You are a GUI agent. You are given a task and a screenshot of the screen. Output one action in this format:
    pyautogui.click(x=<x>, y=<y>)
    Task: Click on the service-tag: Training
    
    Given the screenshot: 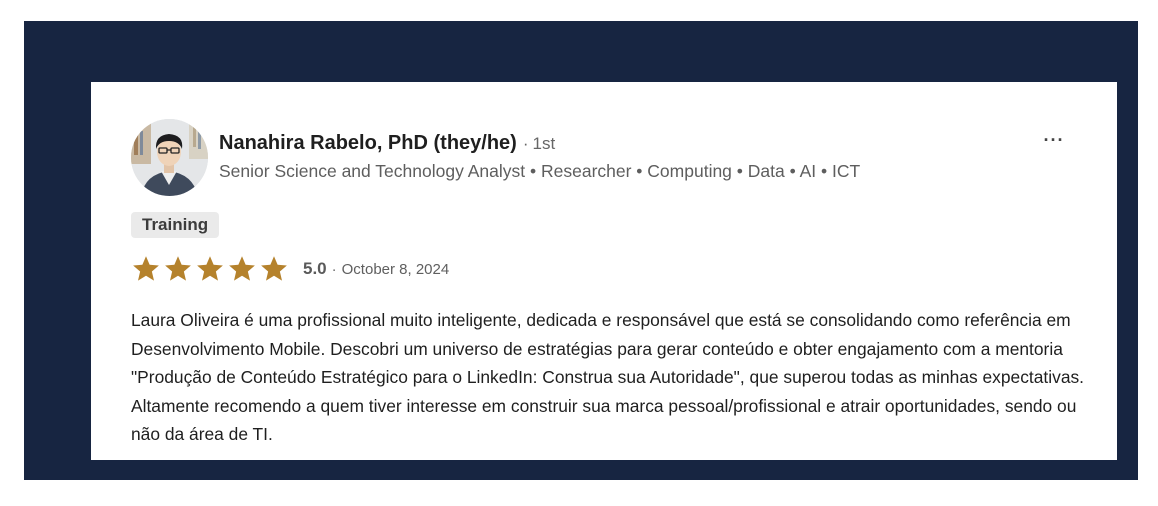 What is the action you would take?
    pyautogui.click(x=175, y=225)
    